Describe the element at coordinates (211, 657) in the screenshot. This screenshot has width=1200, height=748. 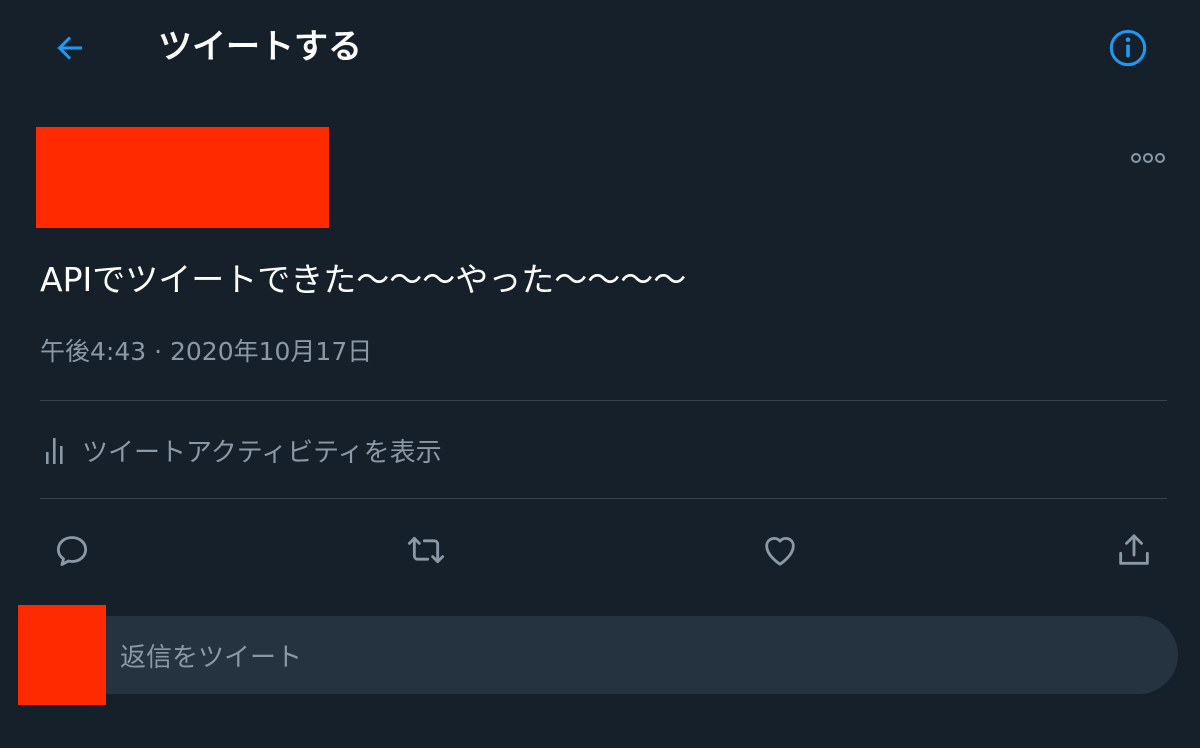
I see `reply-placeholder: 返信をツイート` at that location.